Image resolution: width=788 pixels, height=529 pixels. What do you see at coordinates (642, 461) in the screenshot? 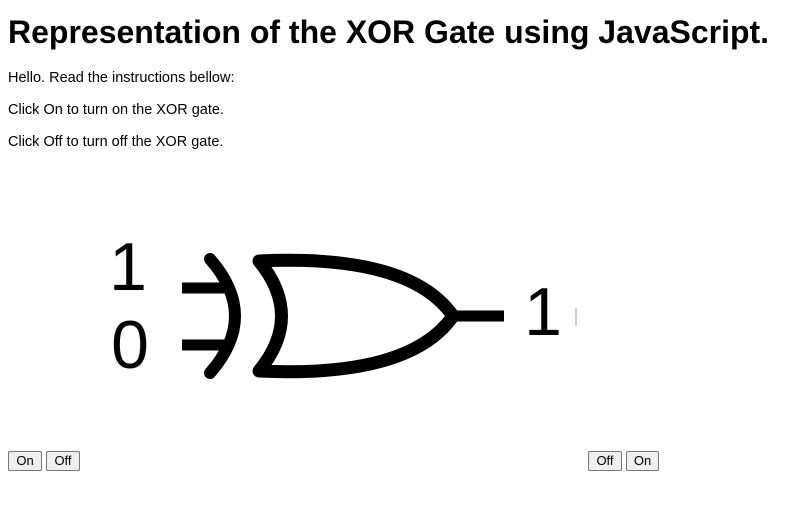
I see `right-on-button: On` at bounding box center [642, 461].